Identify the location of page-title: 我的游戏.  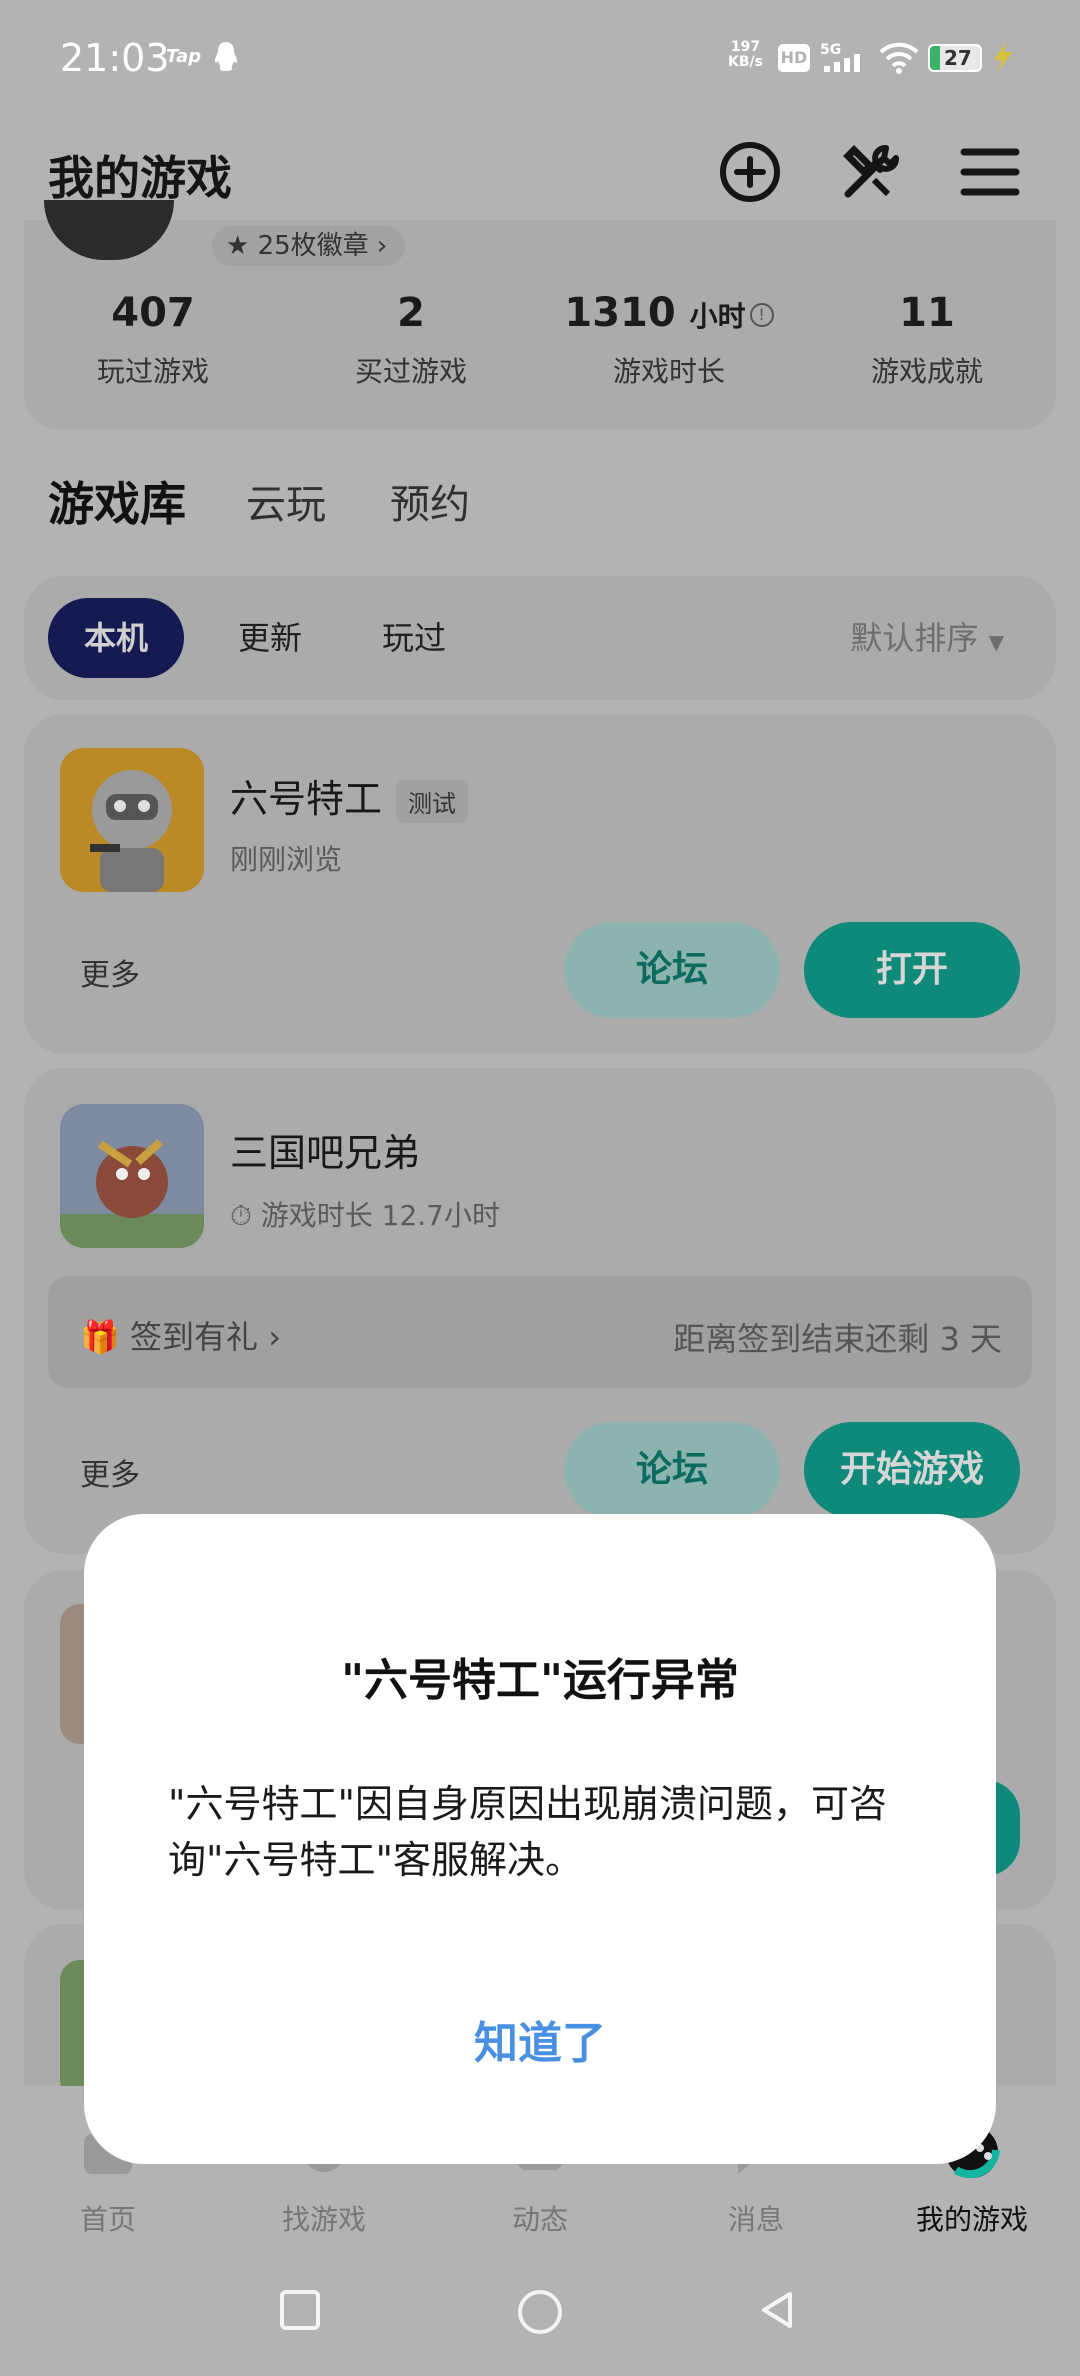
(140, 178).